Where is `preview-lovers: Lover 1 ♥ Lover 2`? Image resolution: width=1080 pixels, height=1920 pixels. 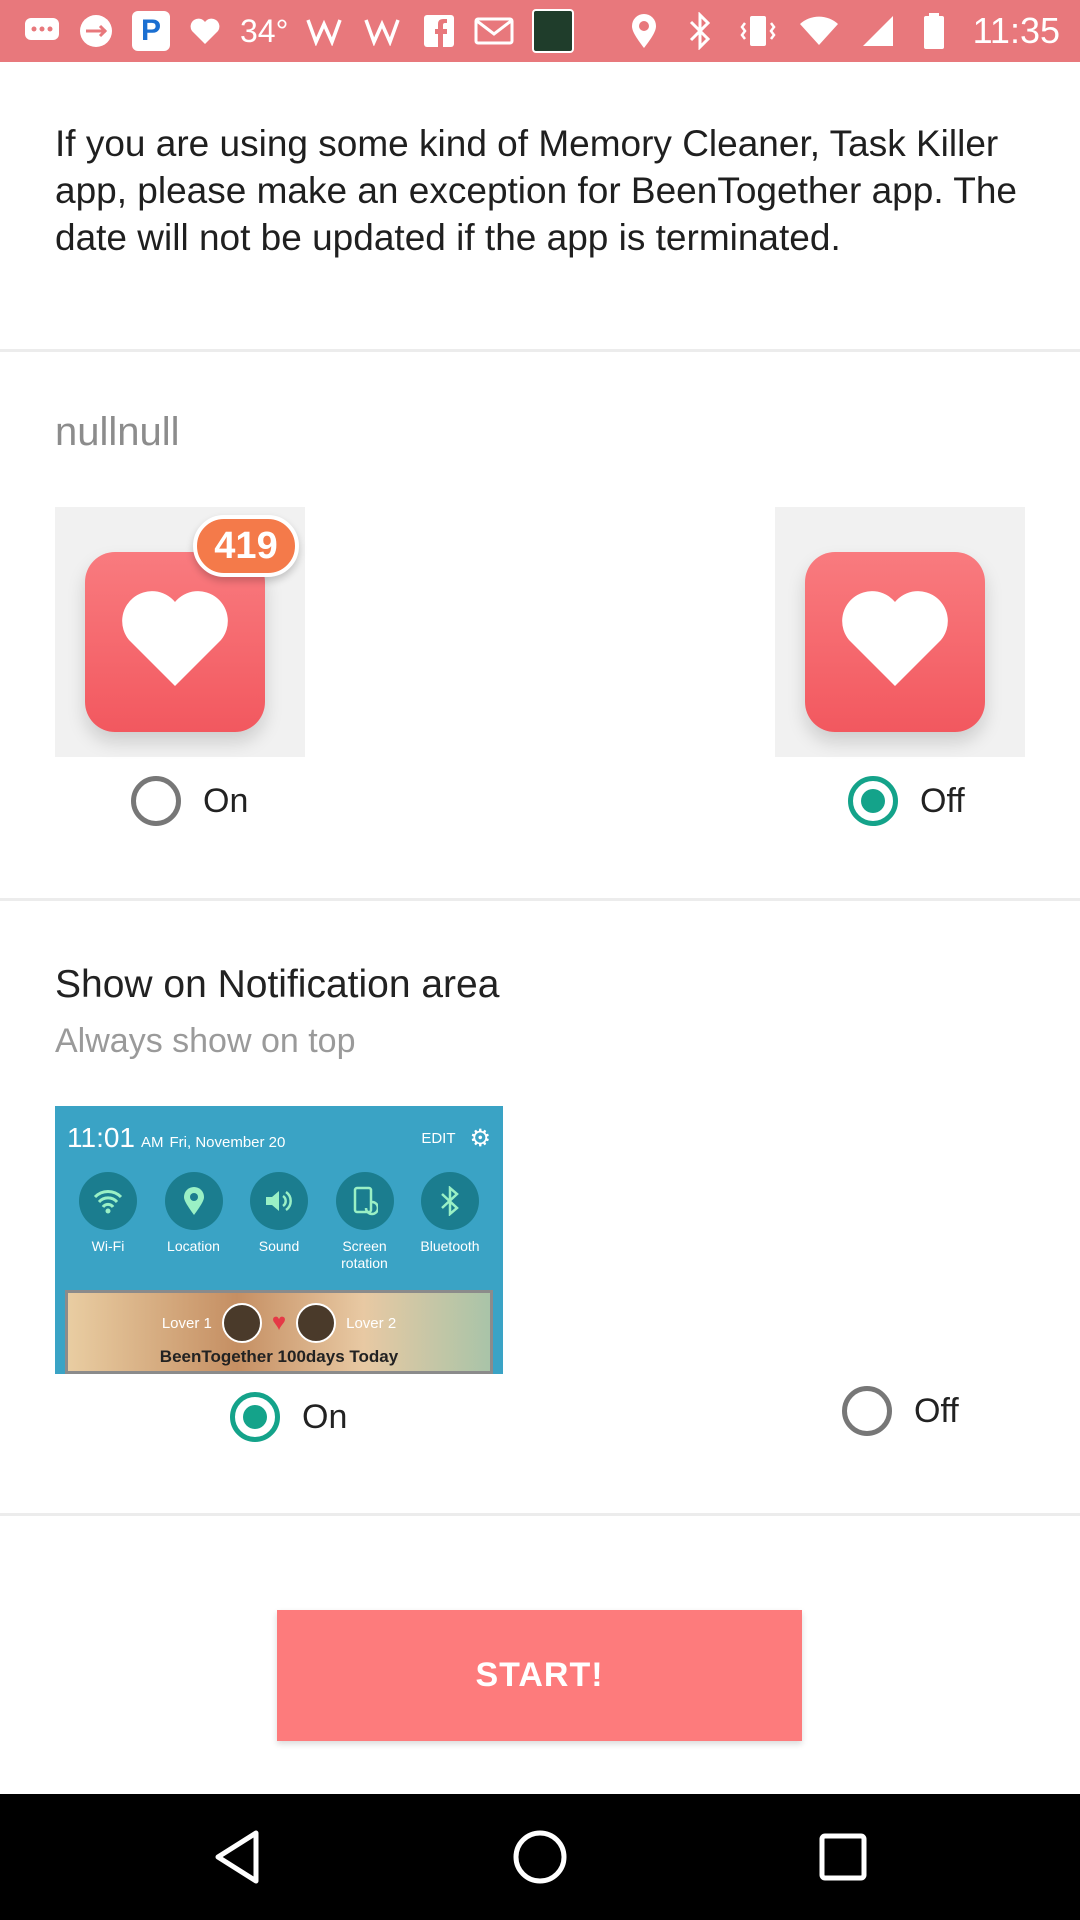 preview-lovers: Lover 1 ♥ Lover 2 is located at coordinates (279, 1323).